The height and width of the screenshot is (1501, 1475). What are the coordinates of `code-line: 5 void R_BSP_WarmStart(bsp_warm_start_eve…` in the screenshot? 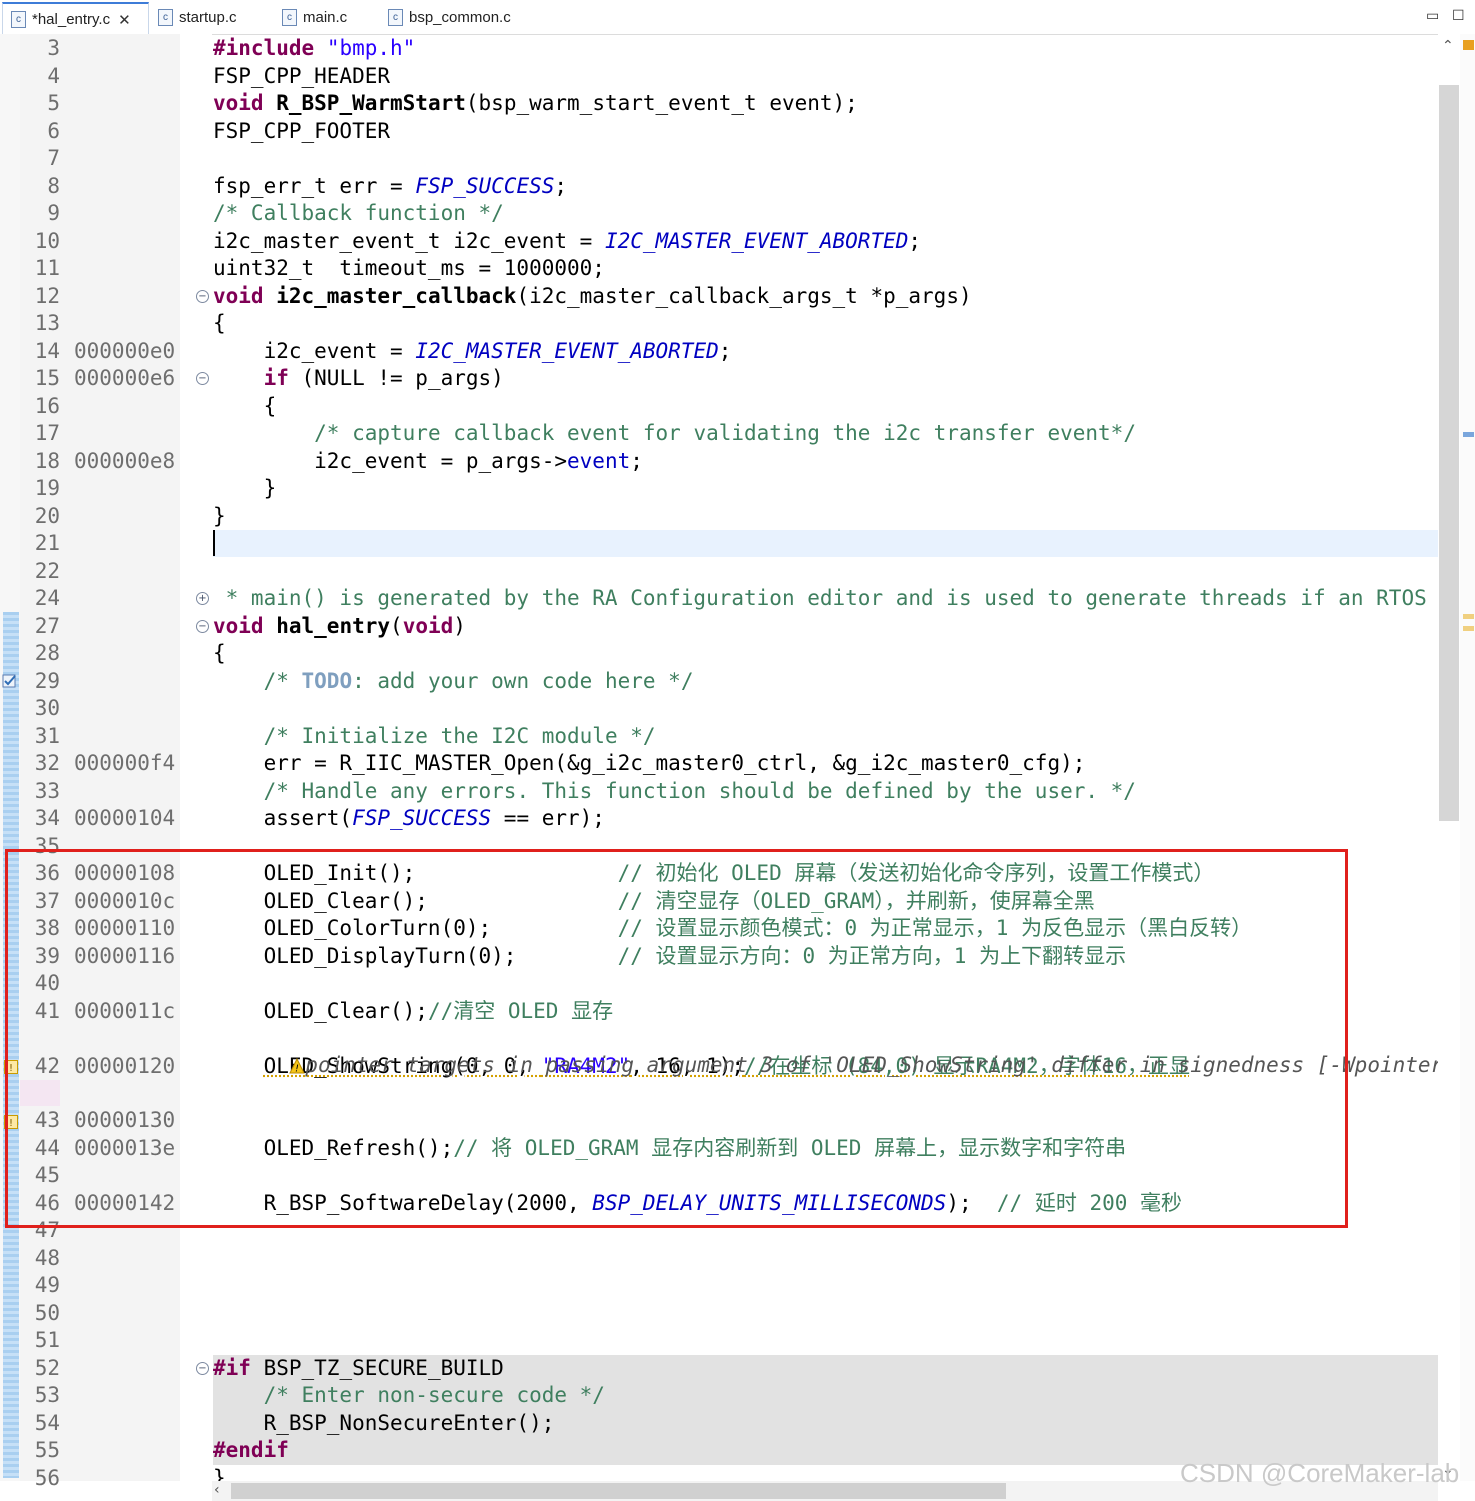 It's located at (719, 103).